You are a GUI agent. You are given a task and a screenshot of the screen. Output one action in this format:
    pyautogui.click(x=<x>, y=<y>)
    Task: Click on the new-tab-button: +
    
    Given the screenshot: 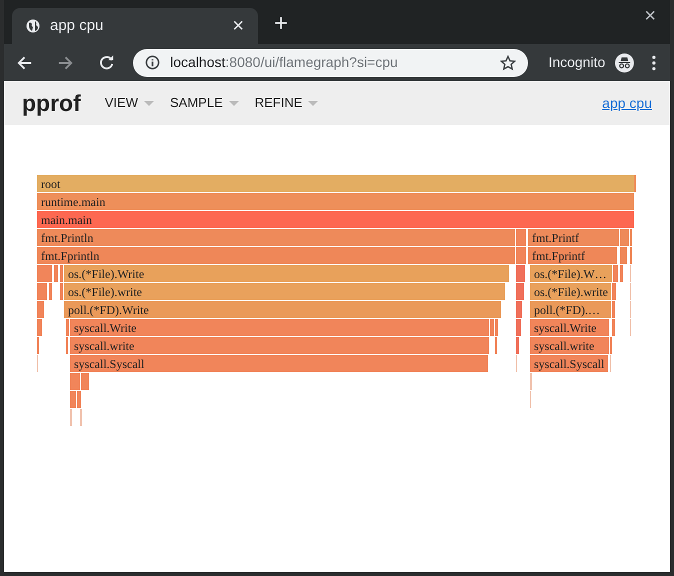 What is the action you would take?
    pyautogui.click(x=281, y=24)
    